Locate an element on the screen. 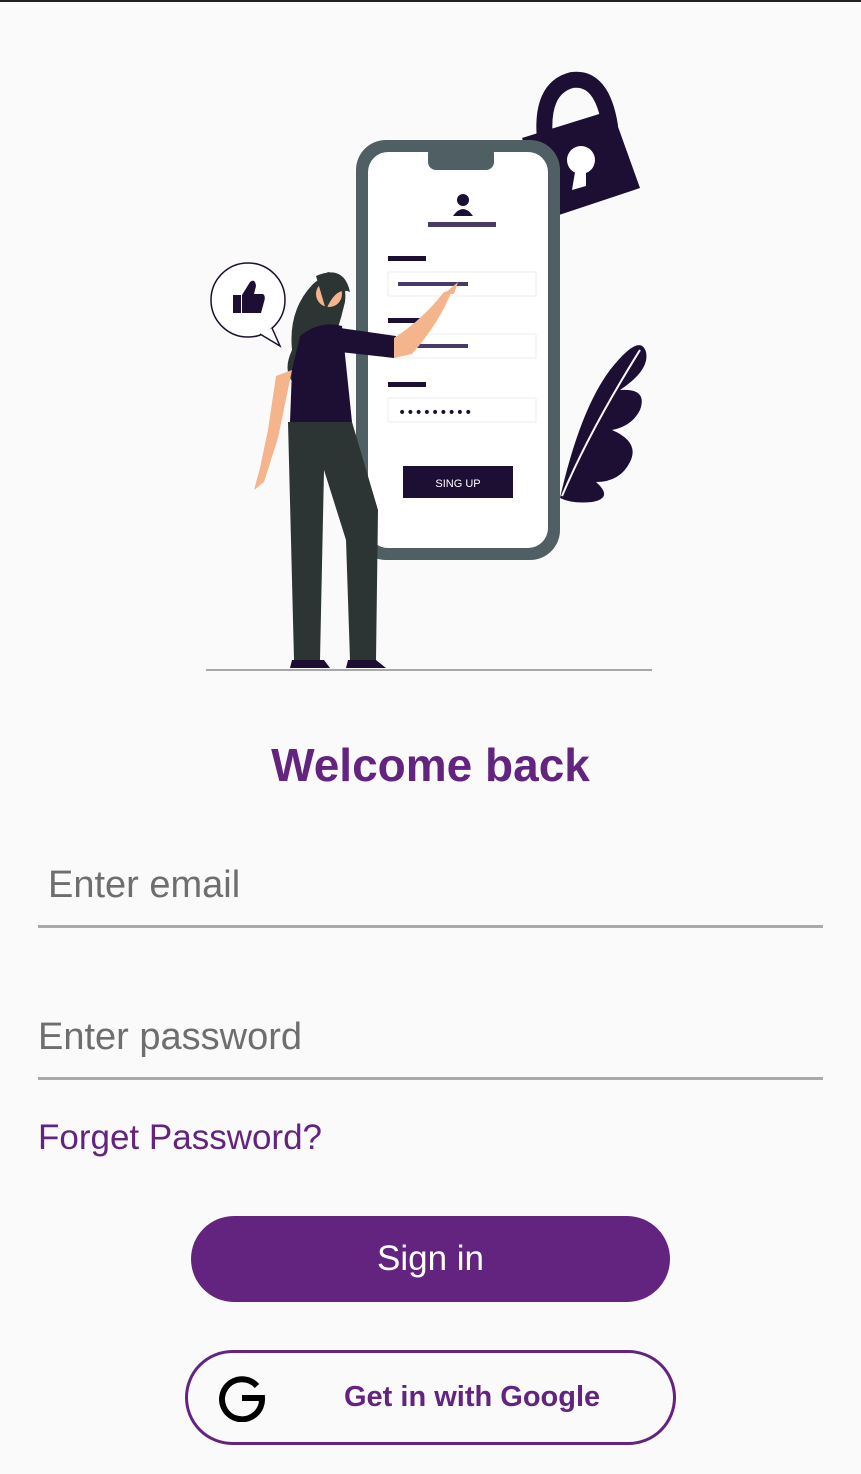 The width and height of the screenshot is (861, 1474). password-field is located at coordinates (430, 1037).